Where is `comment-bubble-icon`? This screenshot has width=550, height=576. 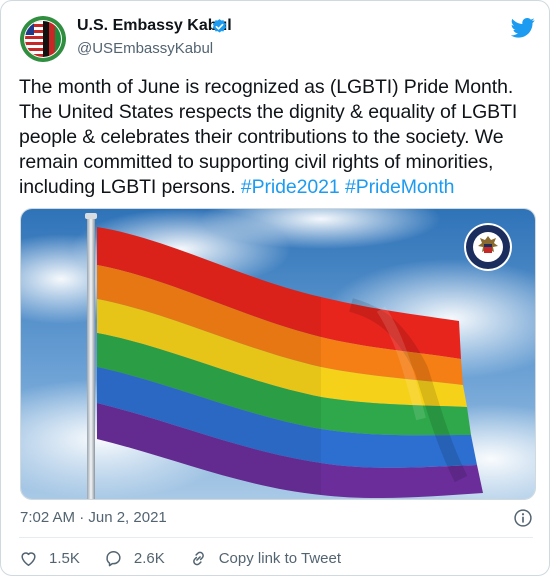
comment-bubble-icon is located at coordinates (113, 558).